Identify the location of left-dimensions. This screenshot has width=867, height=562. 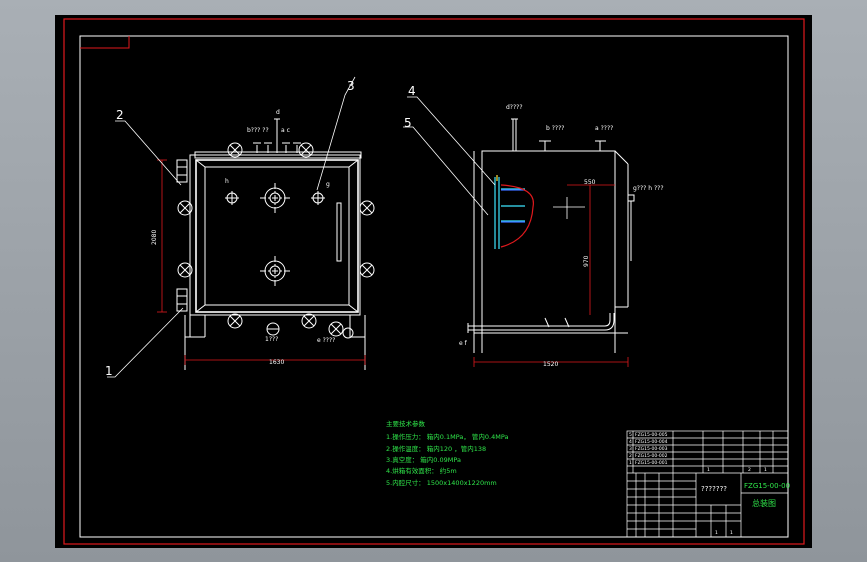
(261, 262).